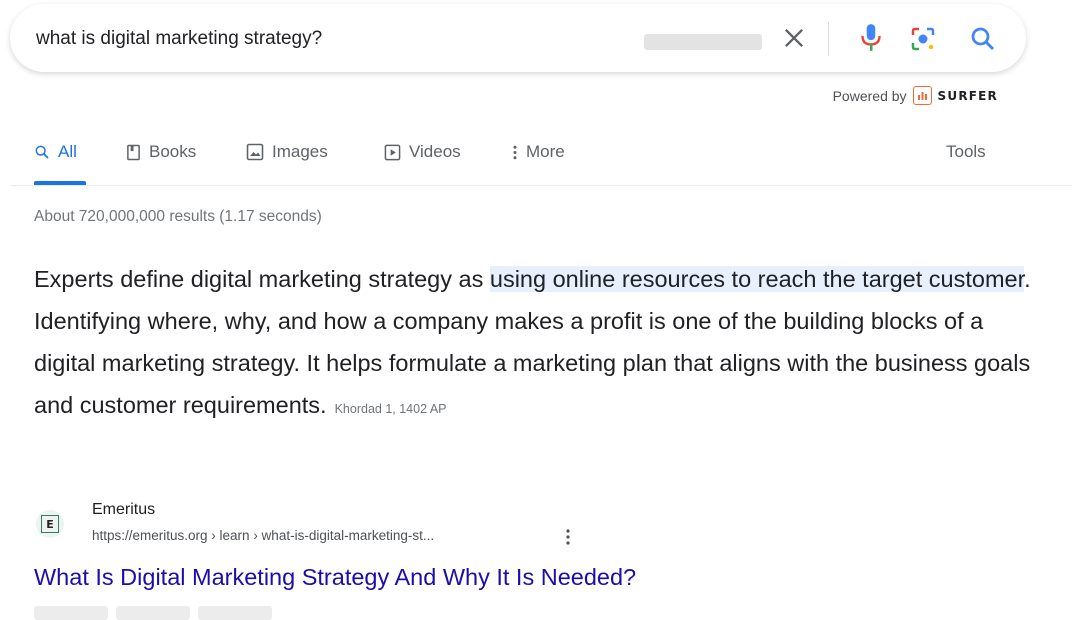  What do you see at coordinates (871, 38) in the screenshot?
I see `microphone-icon` at bounding box center [871, 38].